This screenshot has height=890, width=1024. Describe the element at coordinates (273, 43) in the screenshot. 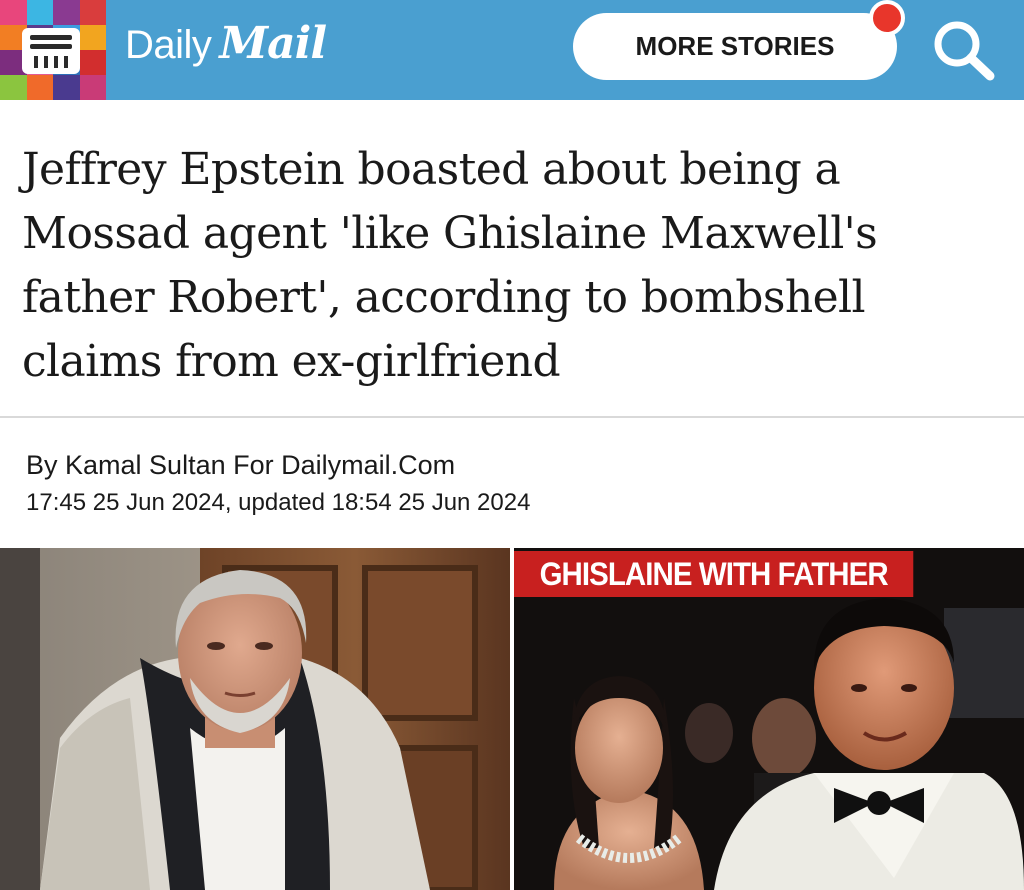

I see `logo-mail-text: Mail` at that location.